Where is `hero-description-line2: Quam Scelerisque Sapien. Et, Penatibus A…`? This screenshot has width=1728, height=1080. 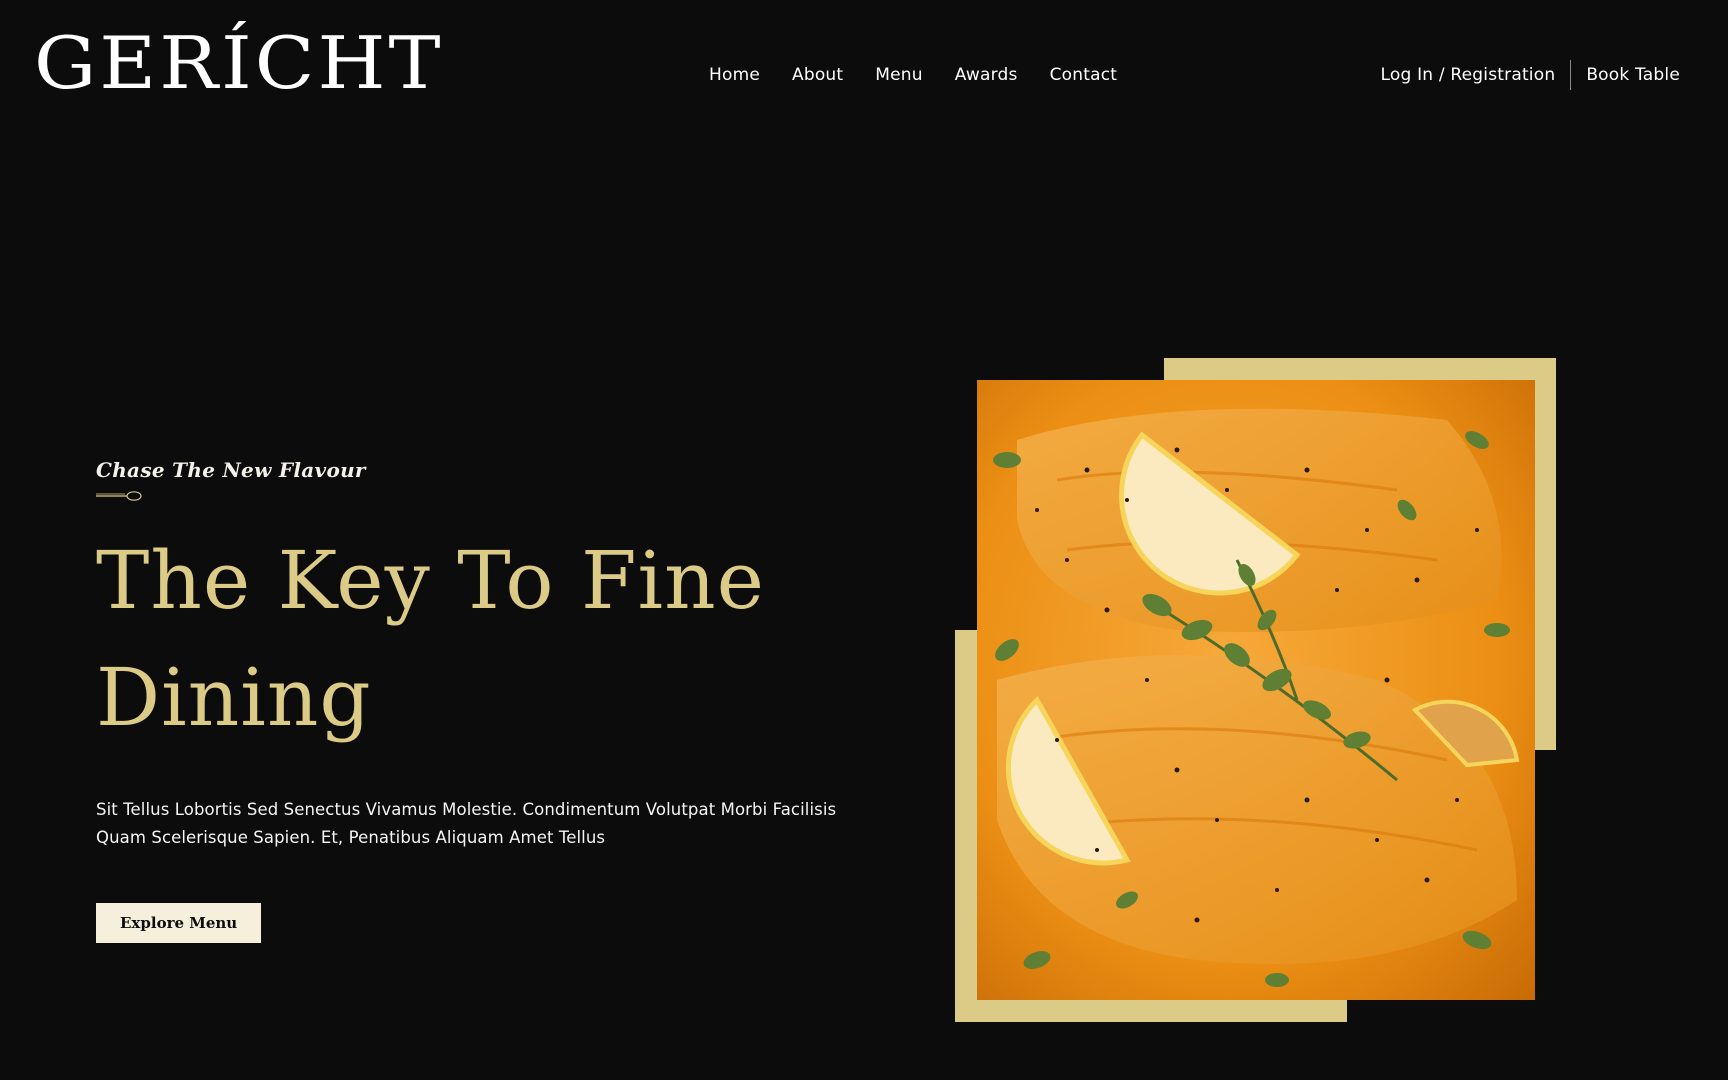
hero-description-line2: Quam Scelerisque Sapien. Et, Penatibus A… is located at coordinates (351, 837).